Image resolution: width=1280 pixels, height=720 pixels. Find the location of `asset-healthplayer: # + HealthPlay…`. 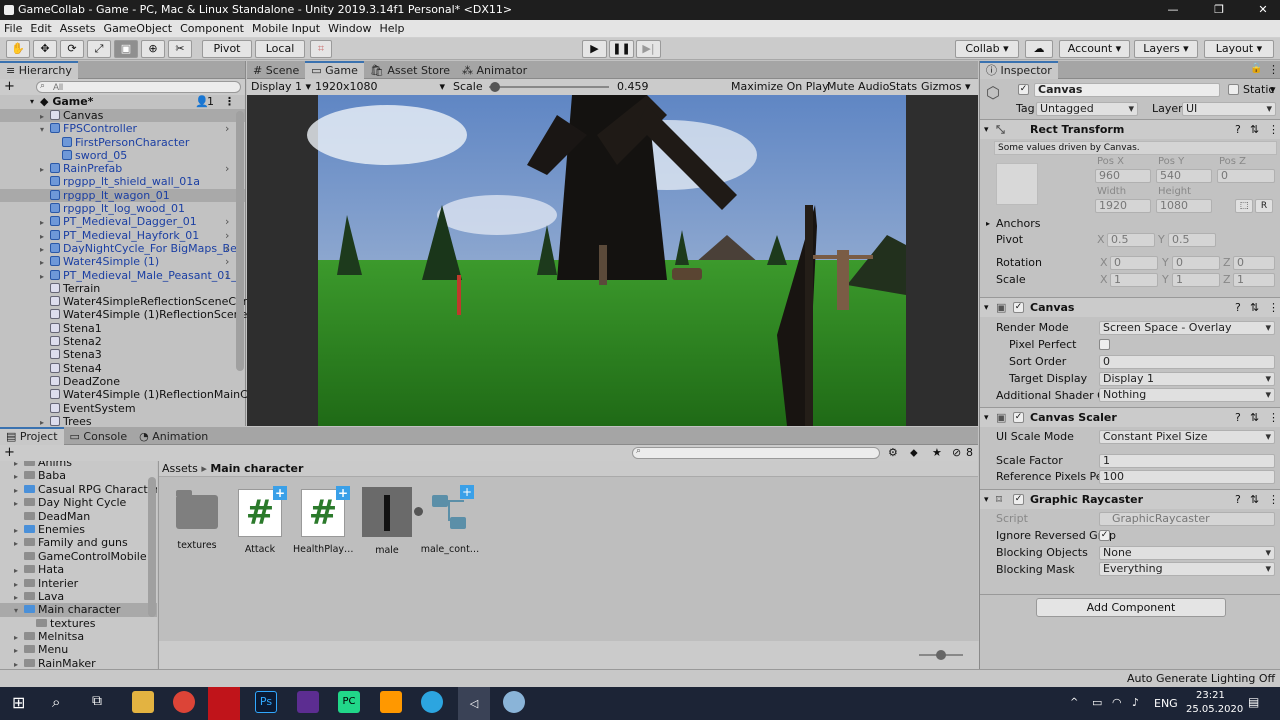

asset-healthplayer: # + HealthPlay… is located at coordinates (323, 520).